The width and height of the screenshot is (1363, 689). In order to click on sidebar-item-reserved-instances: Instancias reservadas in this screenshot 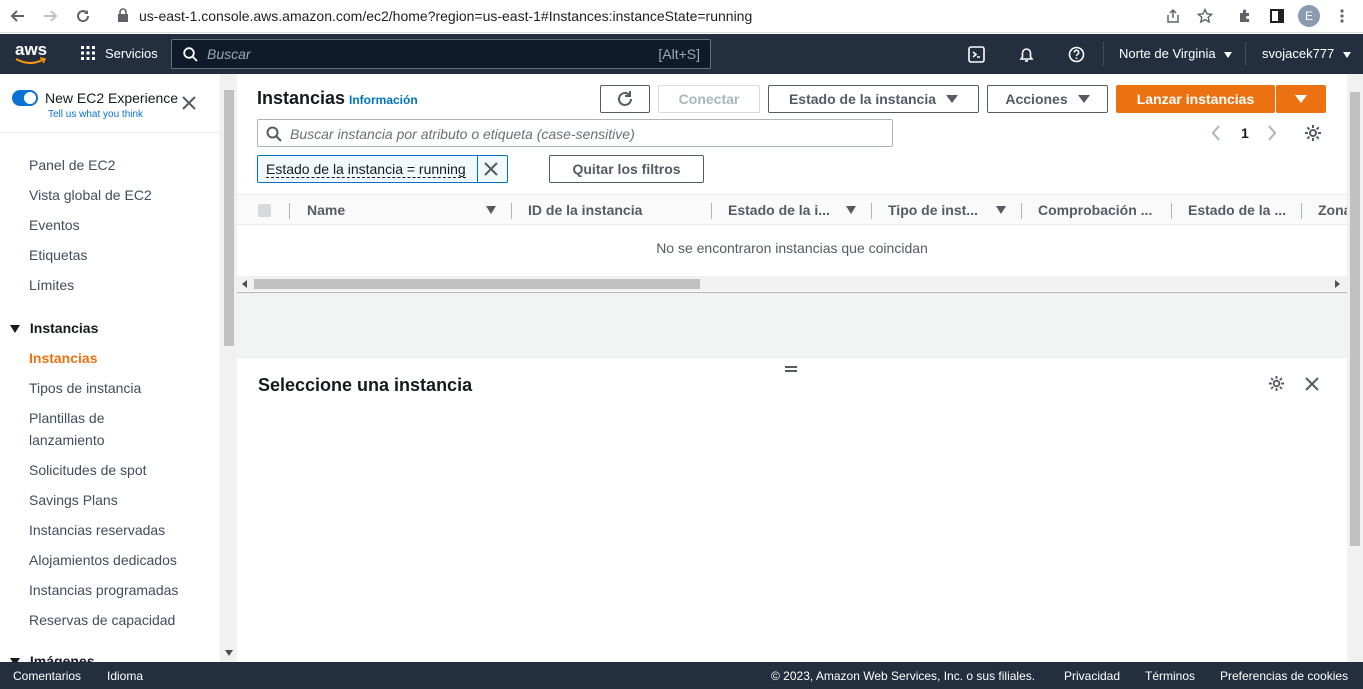, I will do `click(97, 530)`.